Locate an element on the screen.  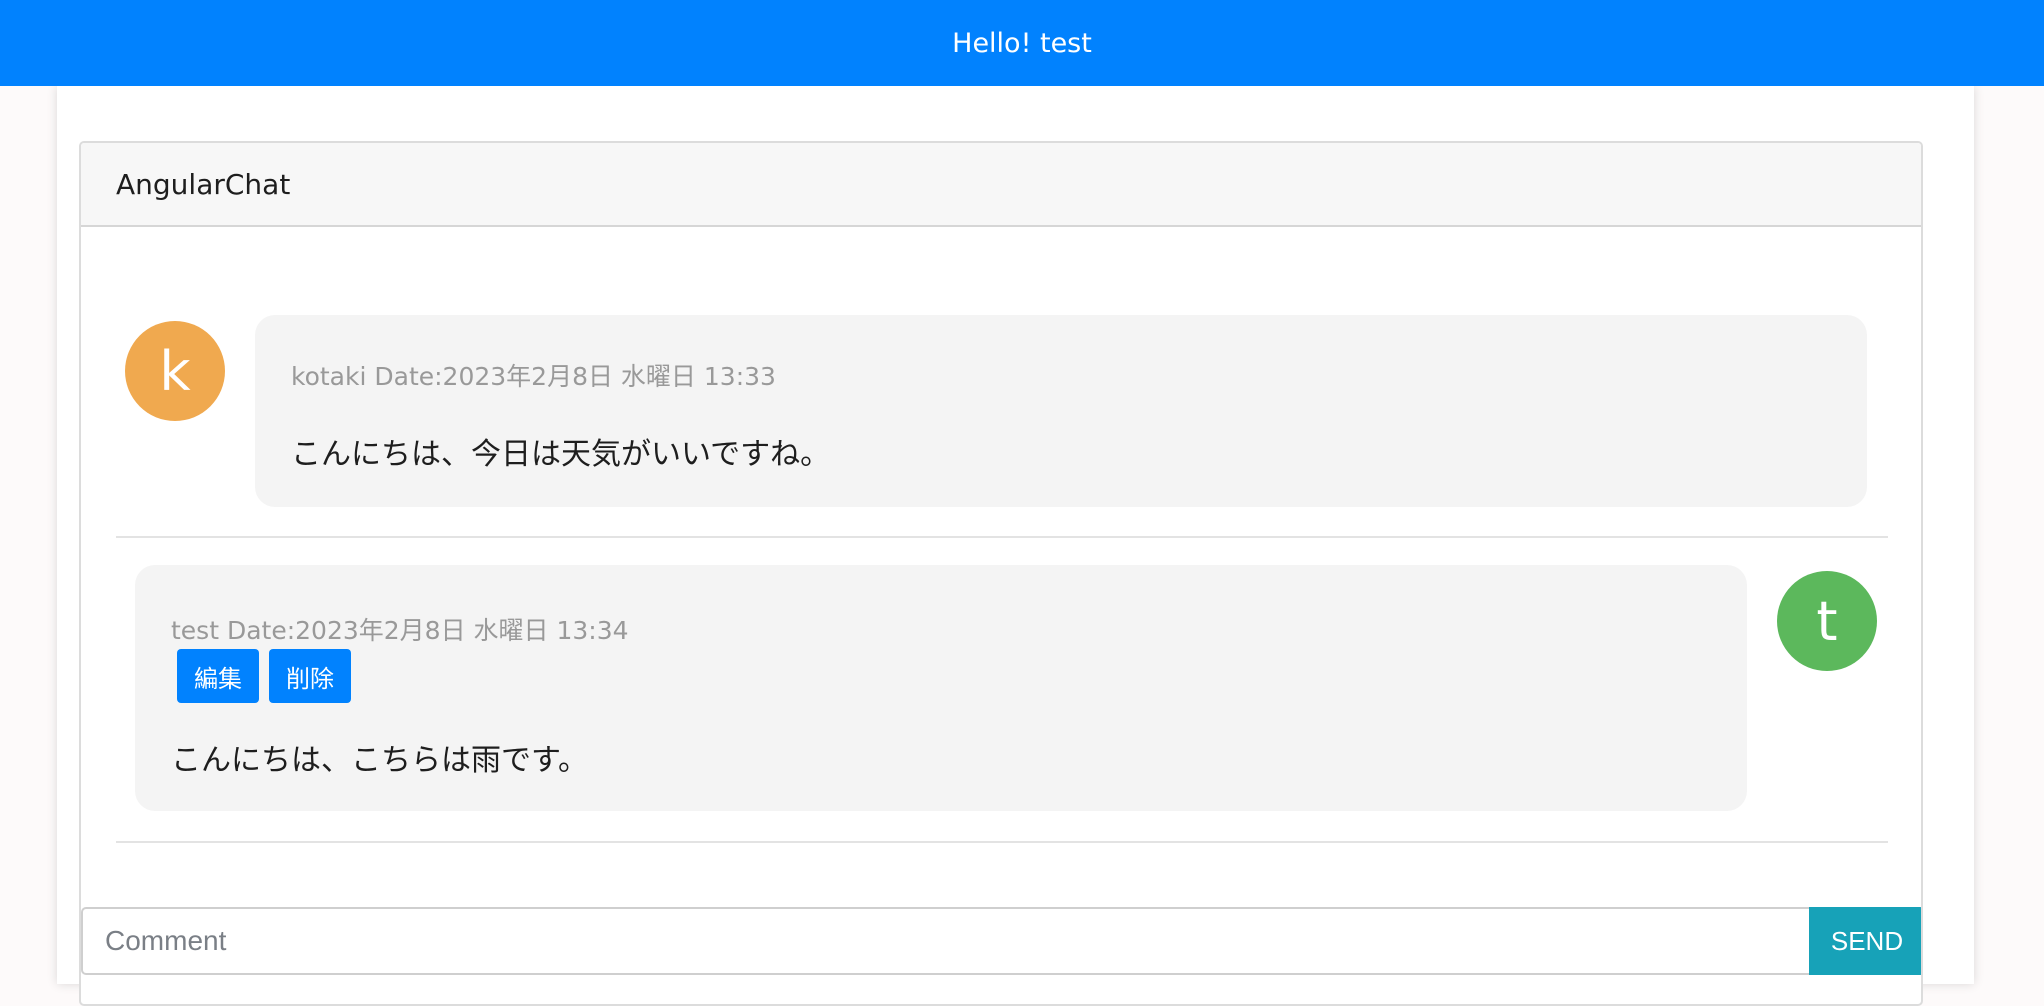
comment-input is located at coordinates (945, 941).